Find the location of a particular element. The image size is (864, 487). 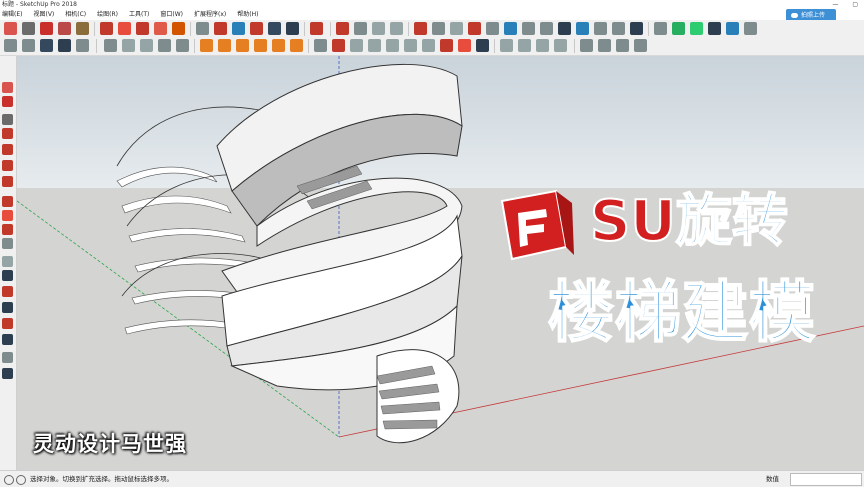

menu-extensions: 扩展程序(x) is located at coordinates (210, 14).